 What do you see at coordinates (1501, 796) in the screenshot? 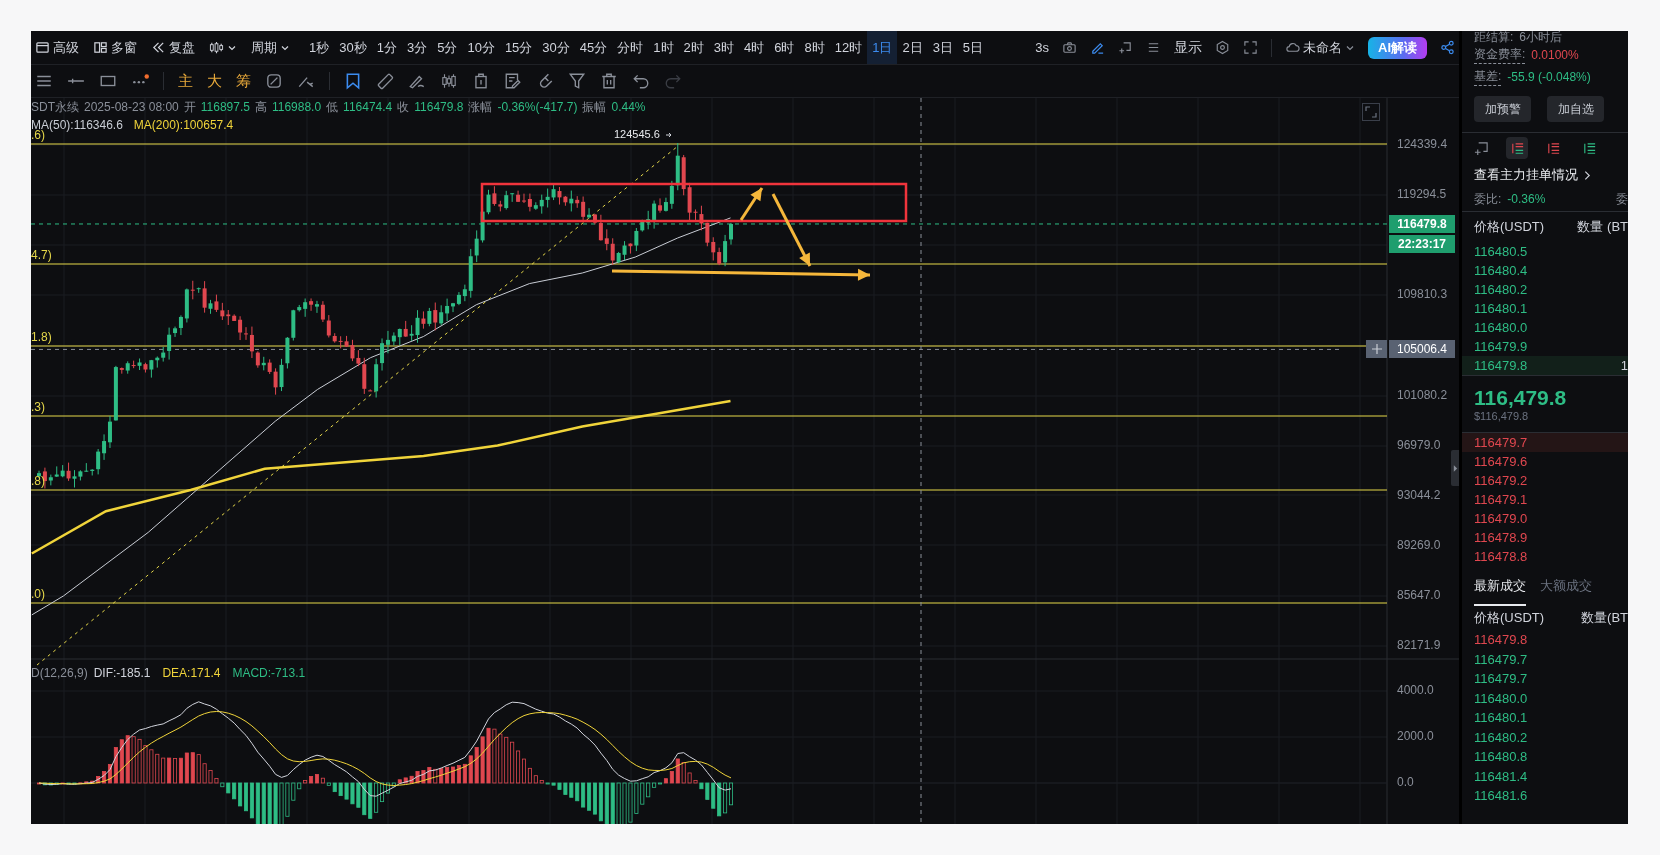
I see `trade-price: 116481.6` at bounding box center [1501, 796].